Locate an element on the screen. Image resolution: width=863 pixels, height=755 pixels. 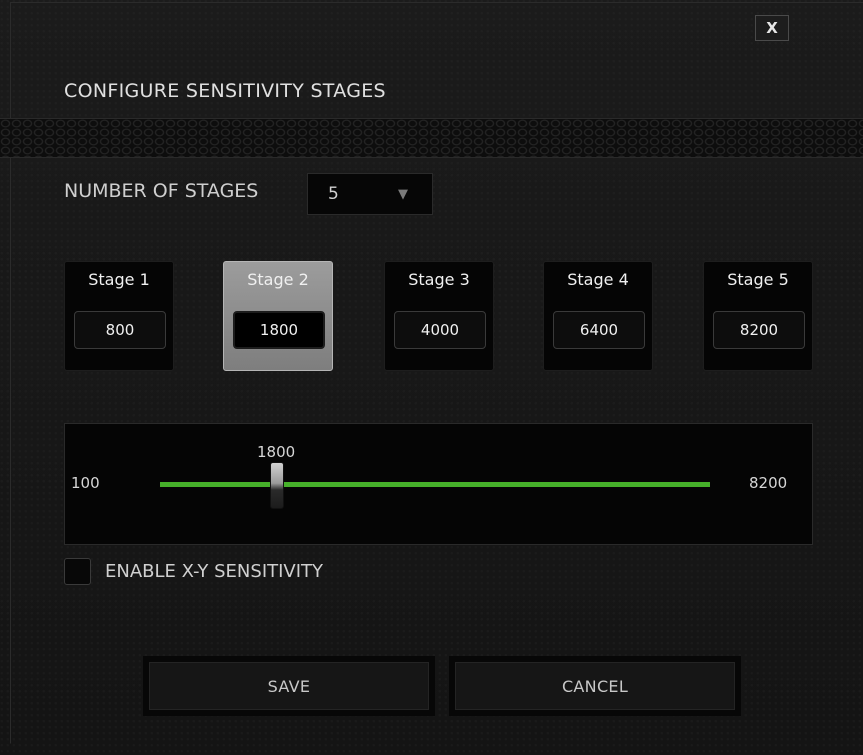
stage-label: Stage 1 is located at coordinates (119, 279).